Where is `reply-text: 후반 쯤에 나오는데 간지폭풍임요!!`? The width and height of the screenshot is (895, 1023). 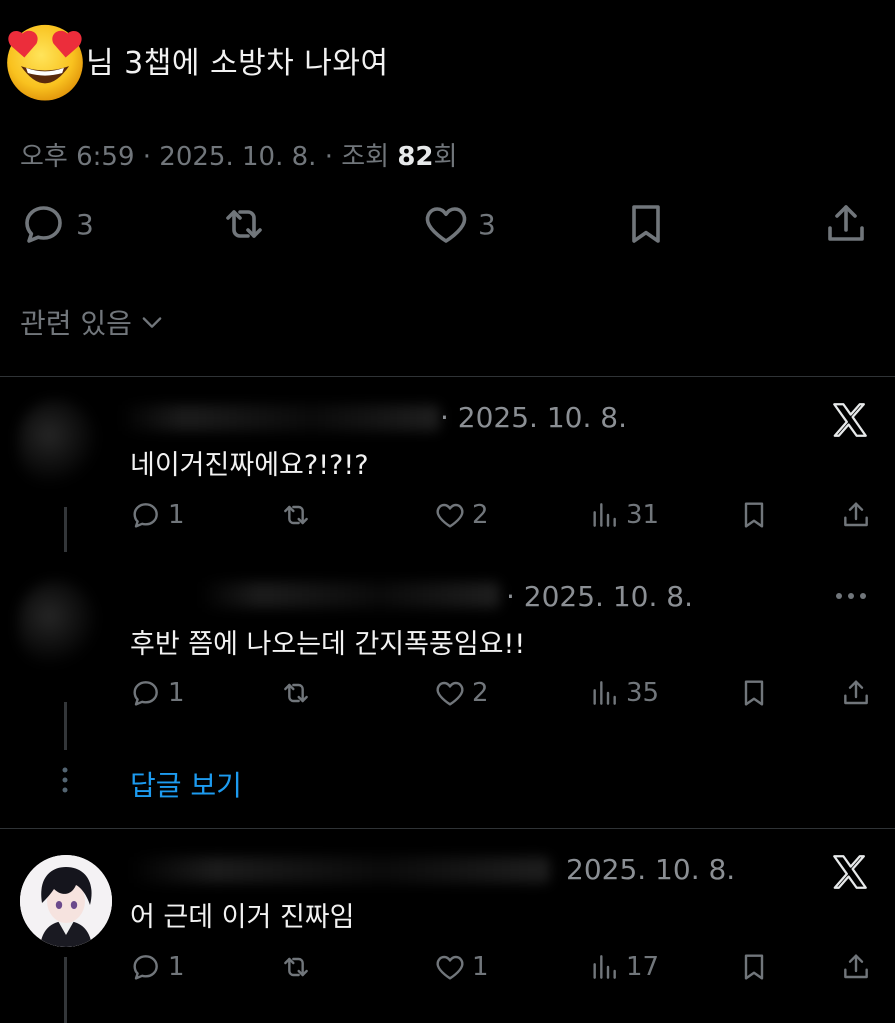 reply-text: 후반 쯤에 나오는데 간지폭풍임요!! is located at coordinates (328, 644).